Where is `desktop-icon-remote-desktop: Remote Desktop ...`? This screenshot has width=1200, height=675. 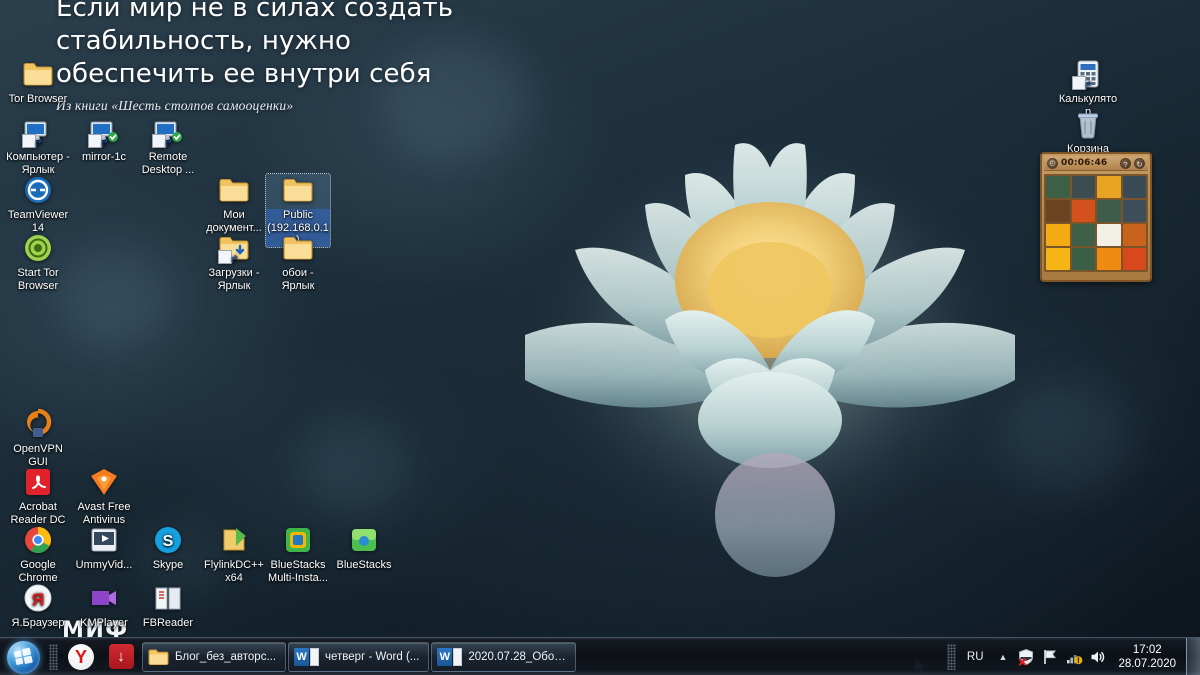 desktop-icon-remote-desktop: Remote Desktop ... is located at coordinates (168, 146).